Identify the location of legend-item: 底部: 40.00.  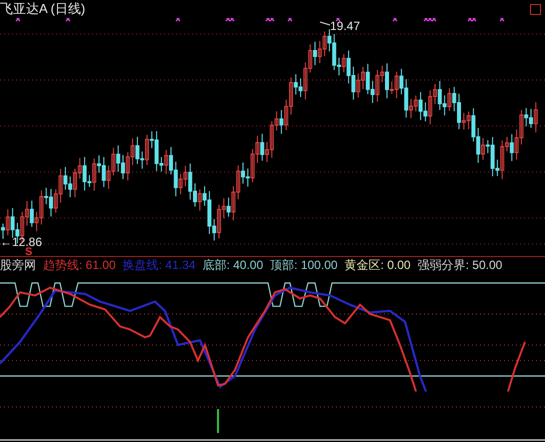
(233, 265).